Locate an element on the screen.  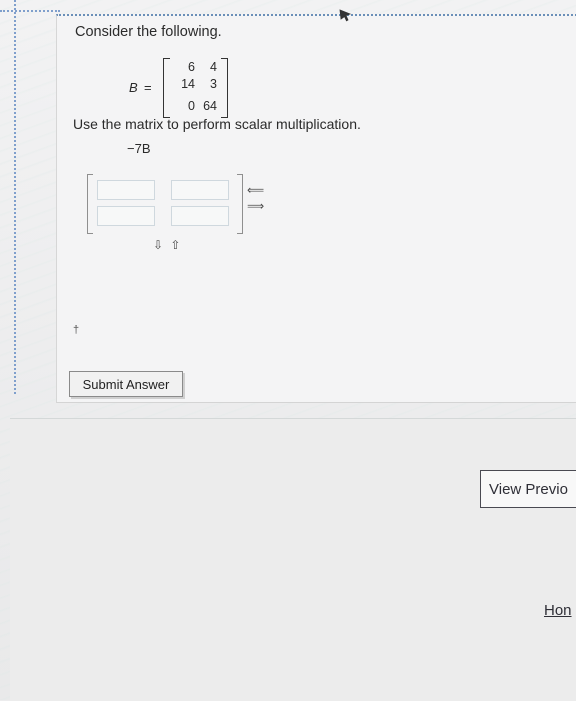
matrix-b: B = 6 4 14 3 0 64 is located at coordinates (189, 88).